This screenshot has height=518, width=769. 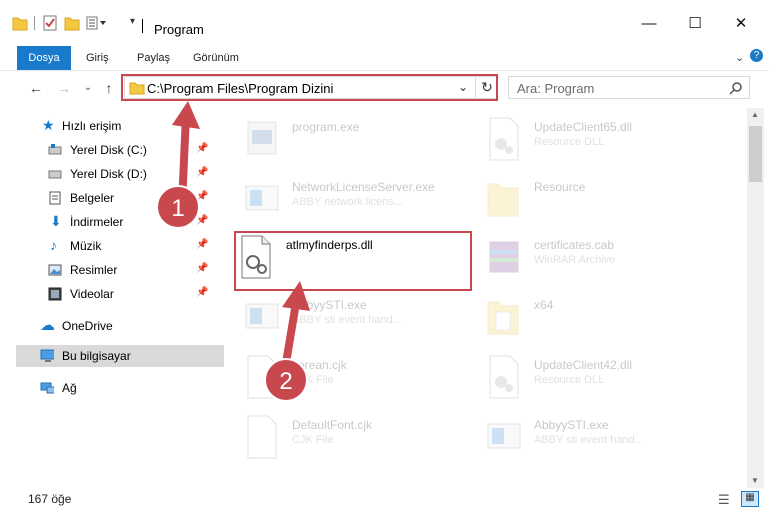 I want to click on search-placeholder: Ara: Program, so click(x=556, y=88).